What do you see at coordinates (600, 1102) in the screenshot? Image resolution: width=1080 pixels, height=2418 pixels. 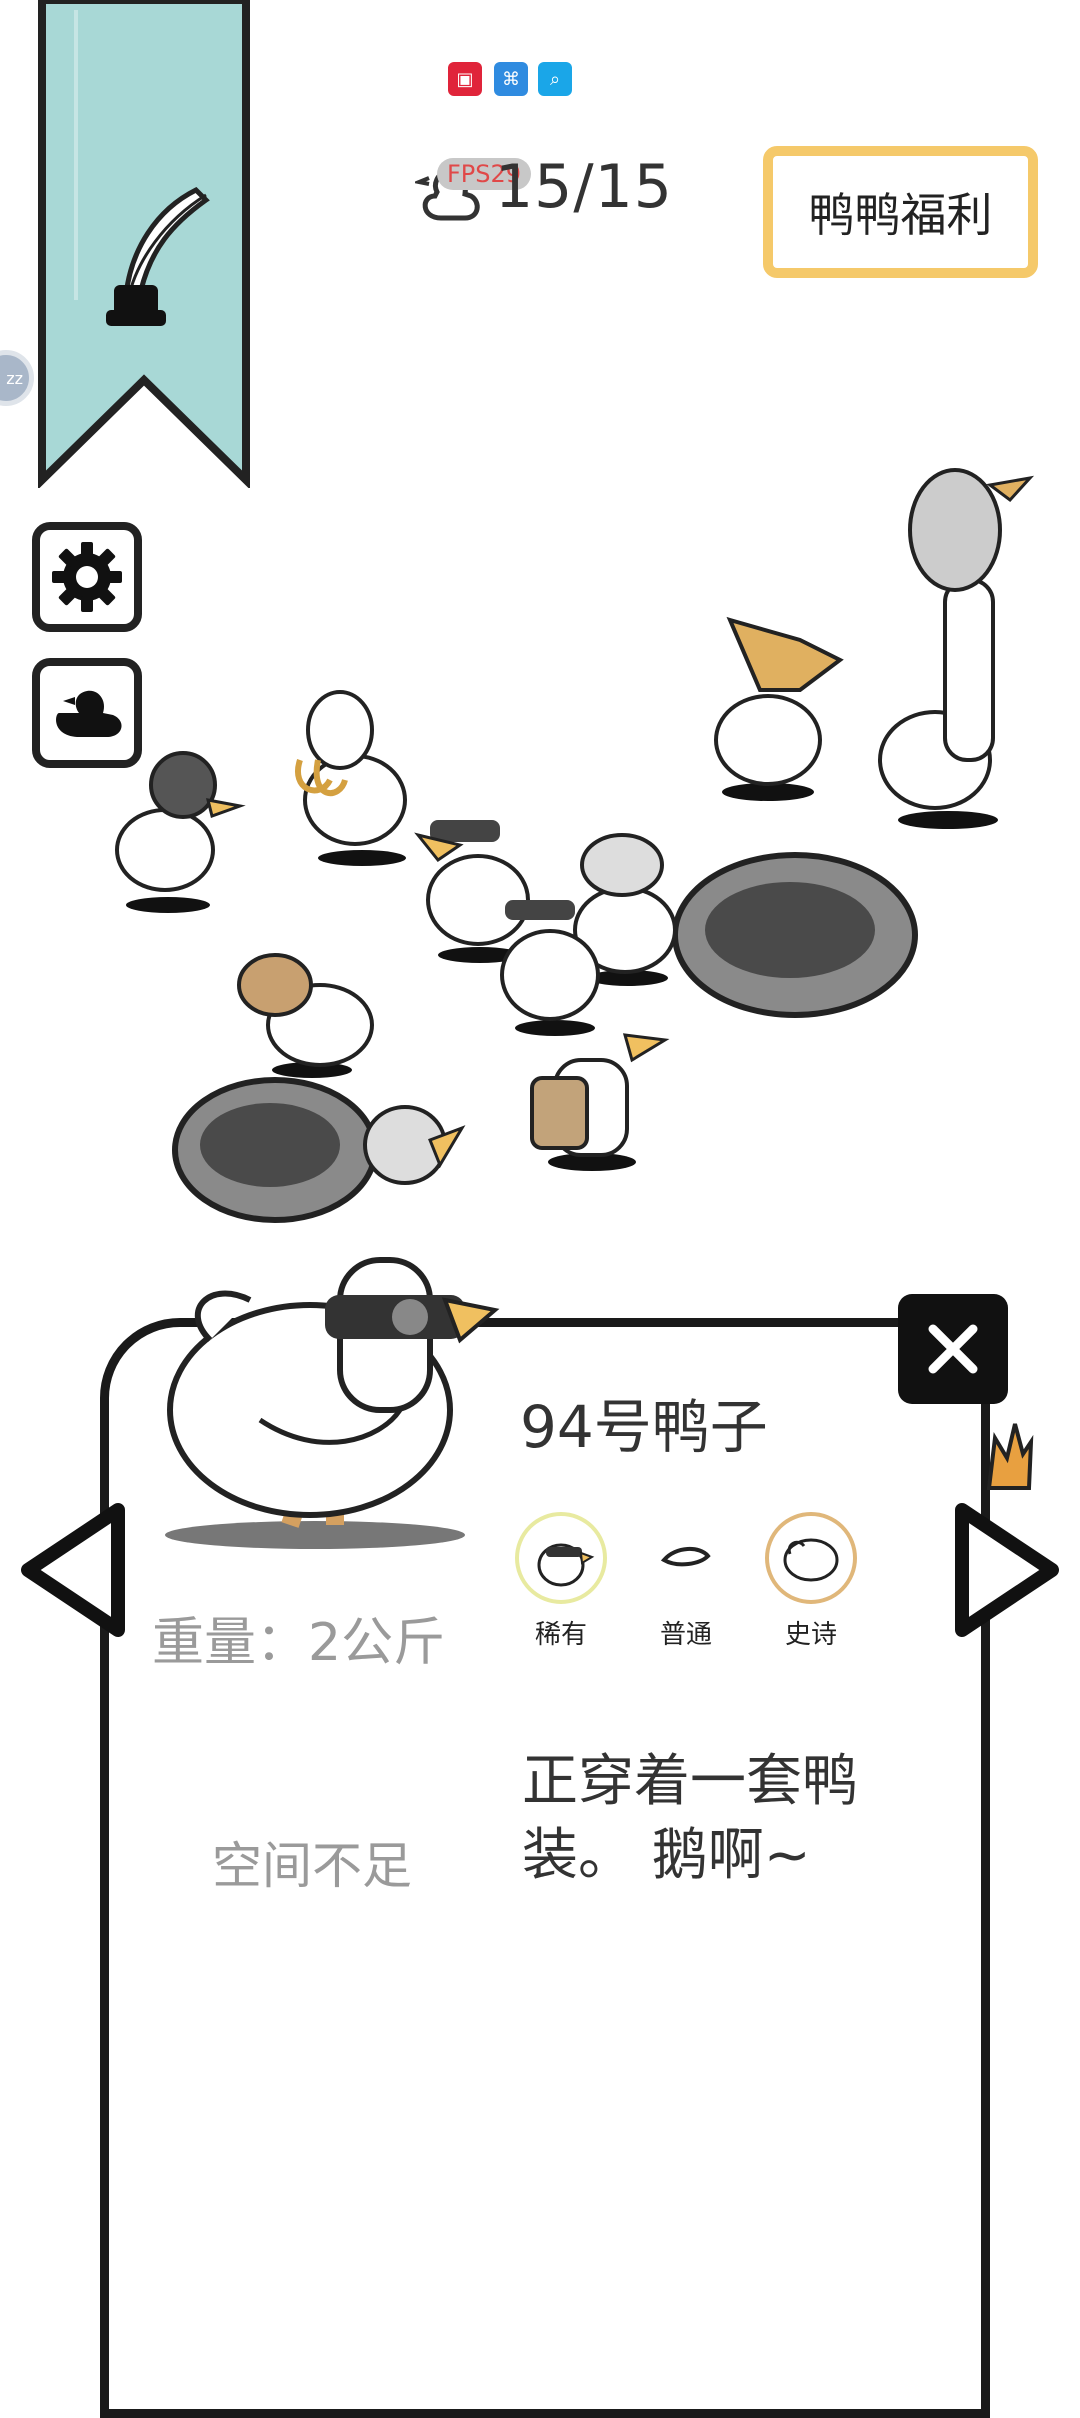 I see `duck-costume` at bounding box center [600, 1102].